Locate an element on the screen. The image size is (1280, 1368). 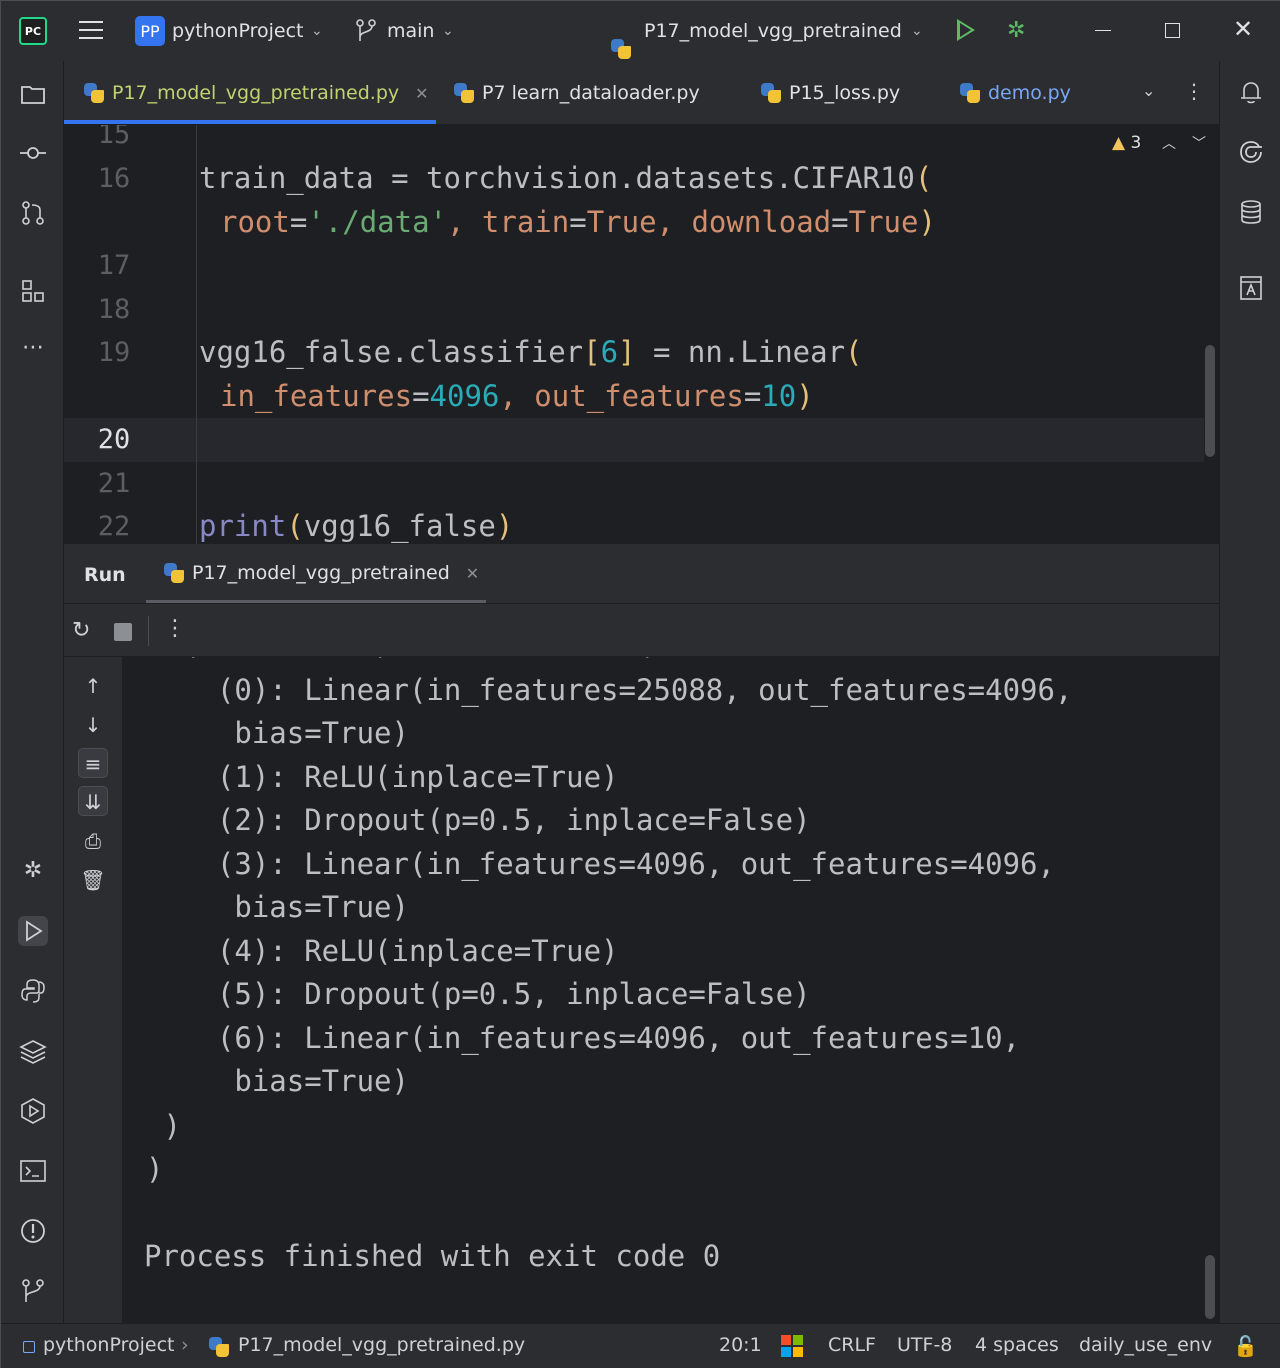
run-configuration-selector: P17_model_vgg_pretrained is located at coordinates (773, 31).